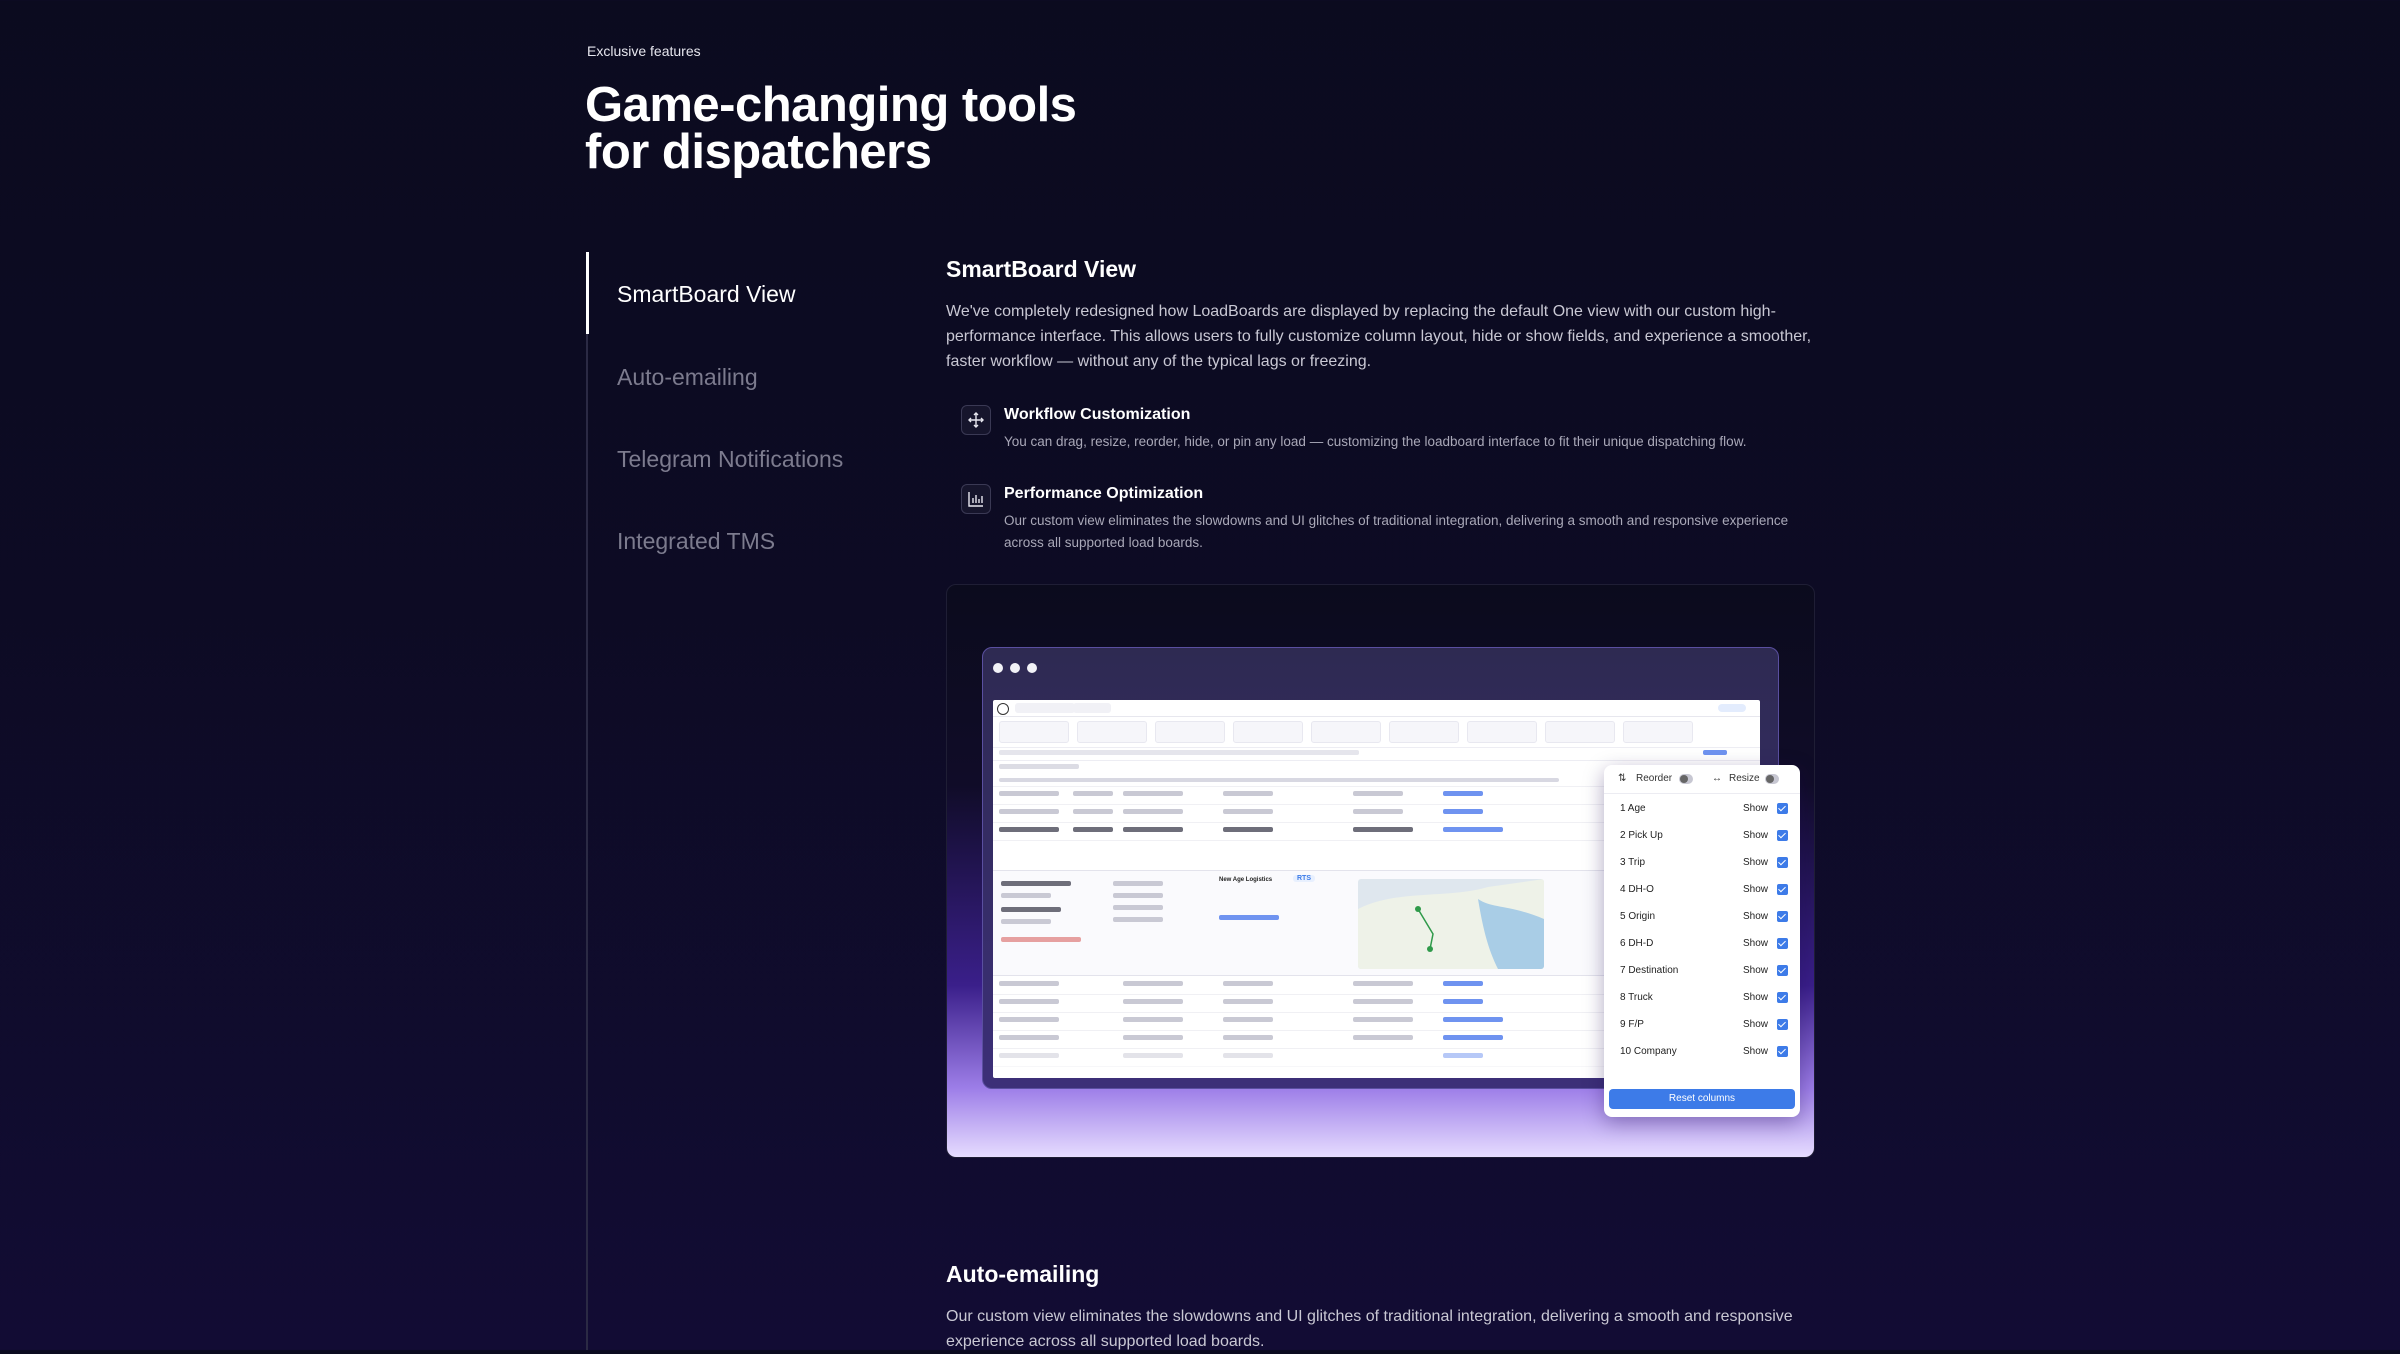 This screenshot has height=1354, width=2400. What do you see at coordinates (587, 293) in the screenshot?
I see `feature-nav-active-indicator` at bounding box center [587, 293].